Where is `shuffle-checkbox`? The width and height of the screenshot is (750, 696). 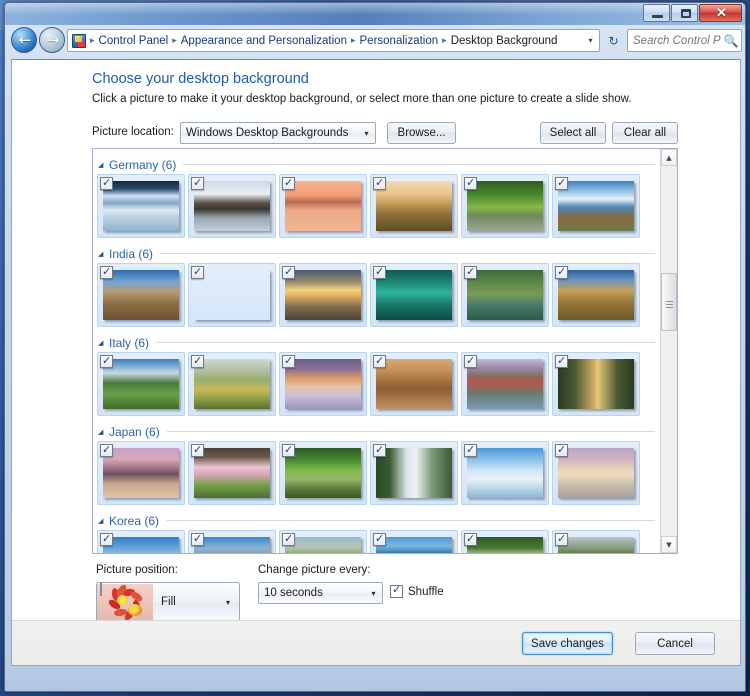 shuffle-checkbox is located at coordinates (396, 590).